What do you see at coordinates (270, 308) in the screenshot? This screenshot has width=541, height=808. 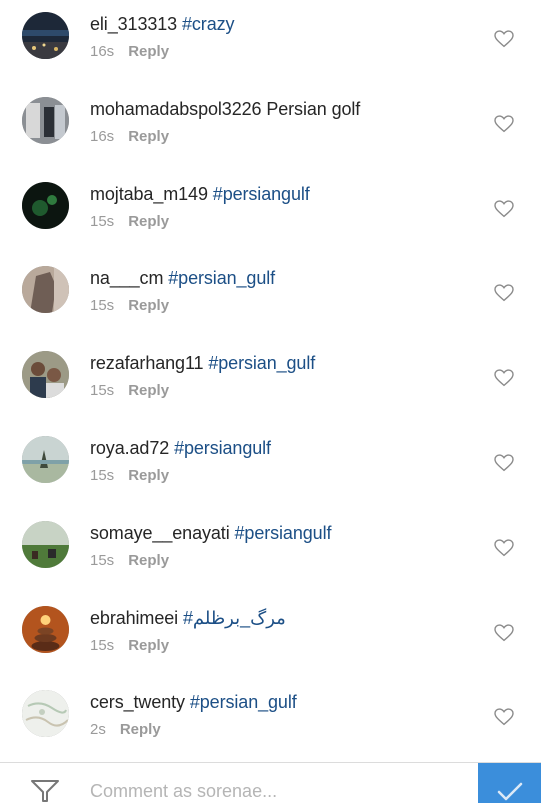 I see `comment-row: na___cm #persian_gulf 15s Reply` at bounding box center [270, 308].